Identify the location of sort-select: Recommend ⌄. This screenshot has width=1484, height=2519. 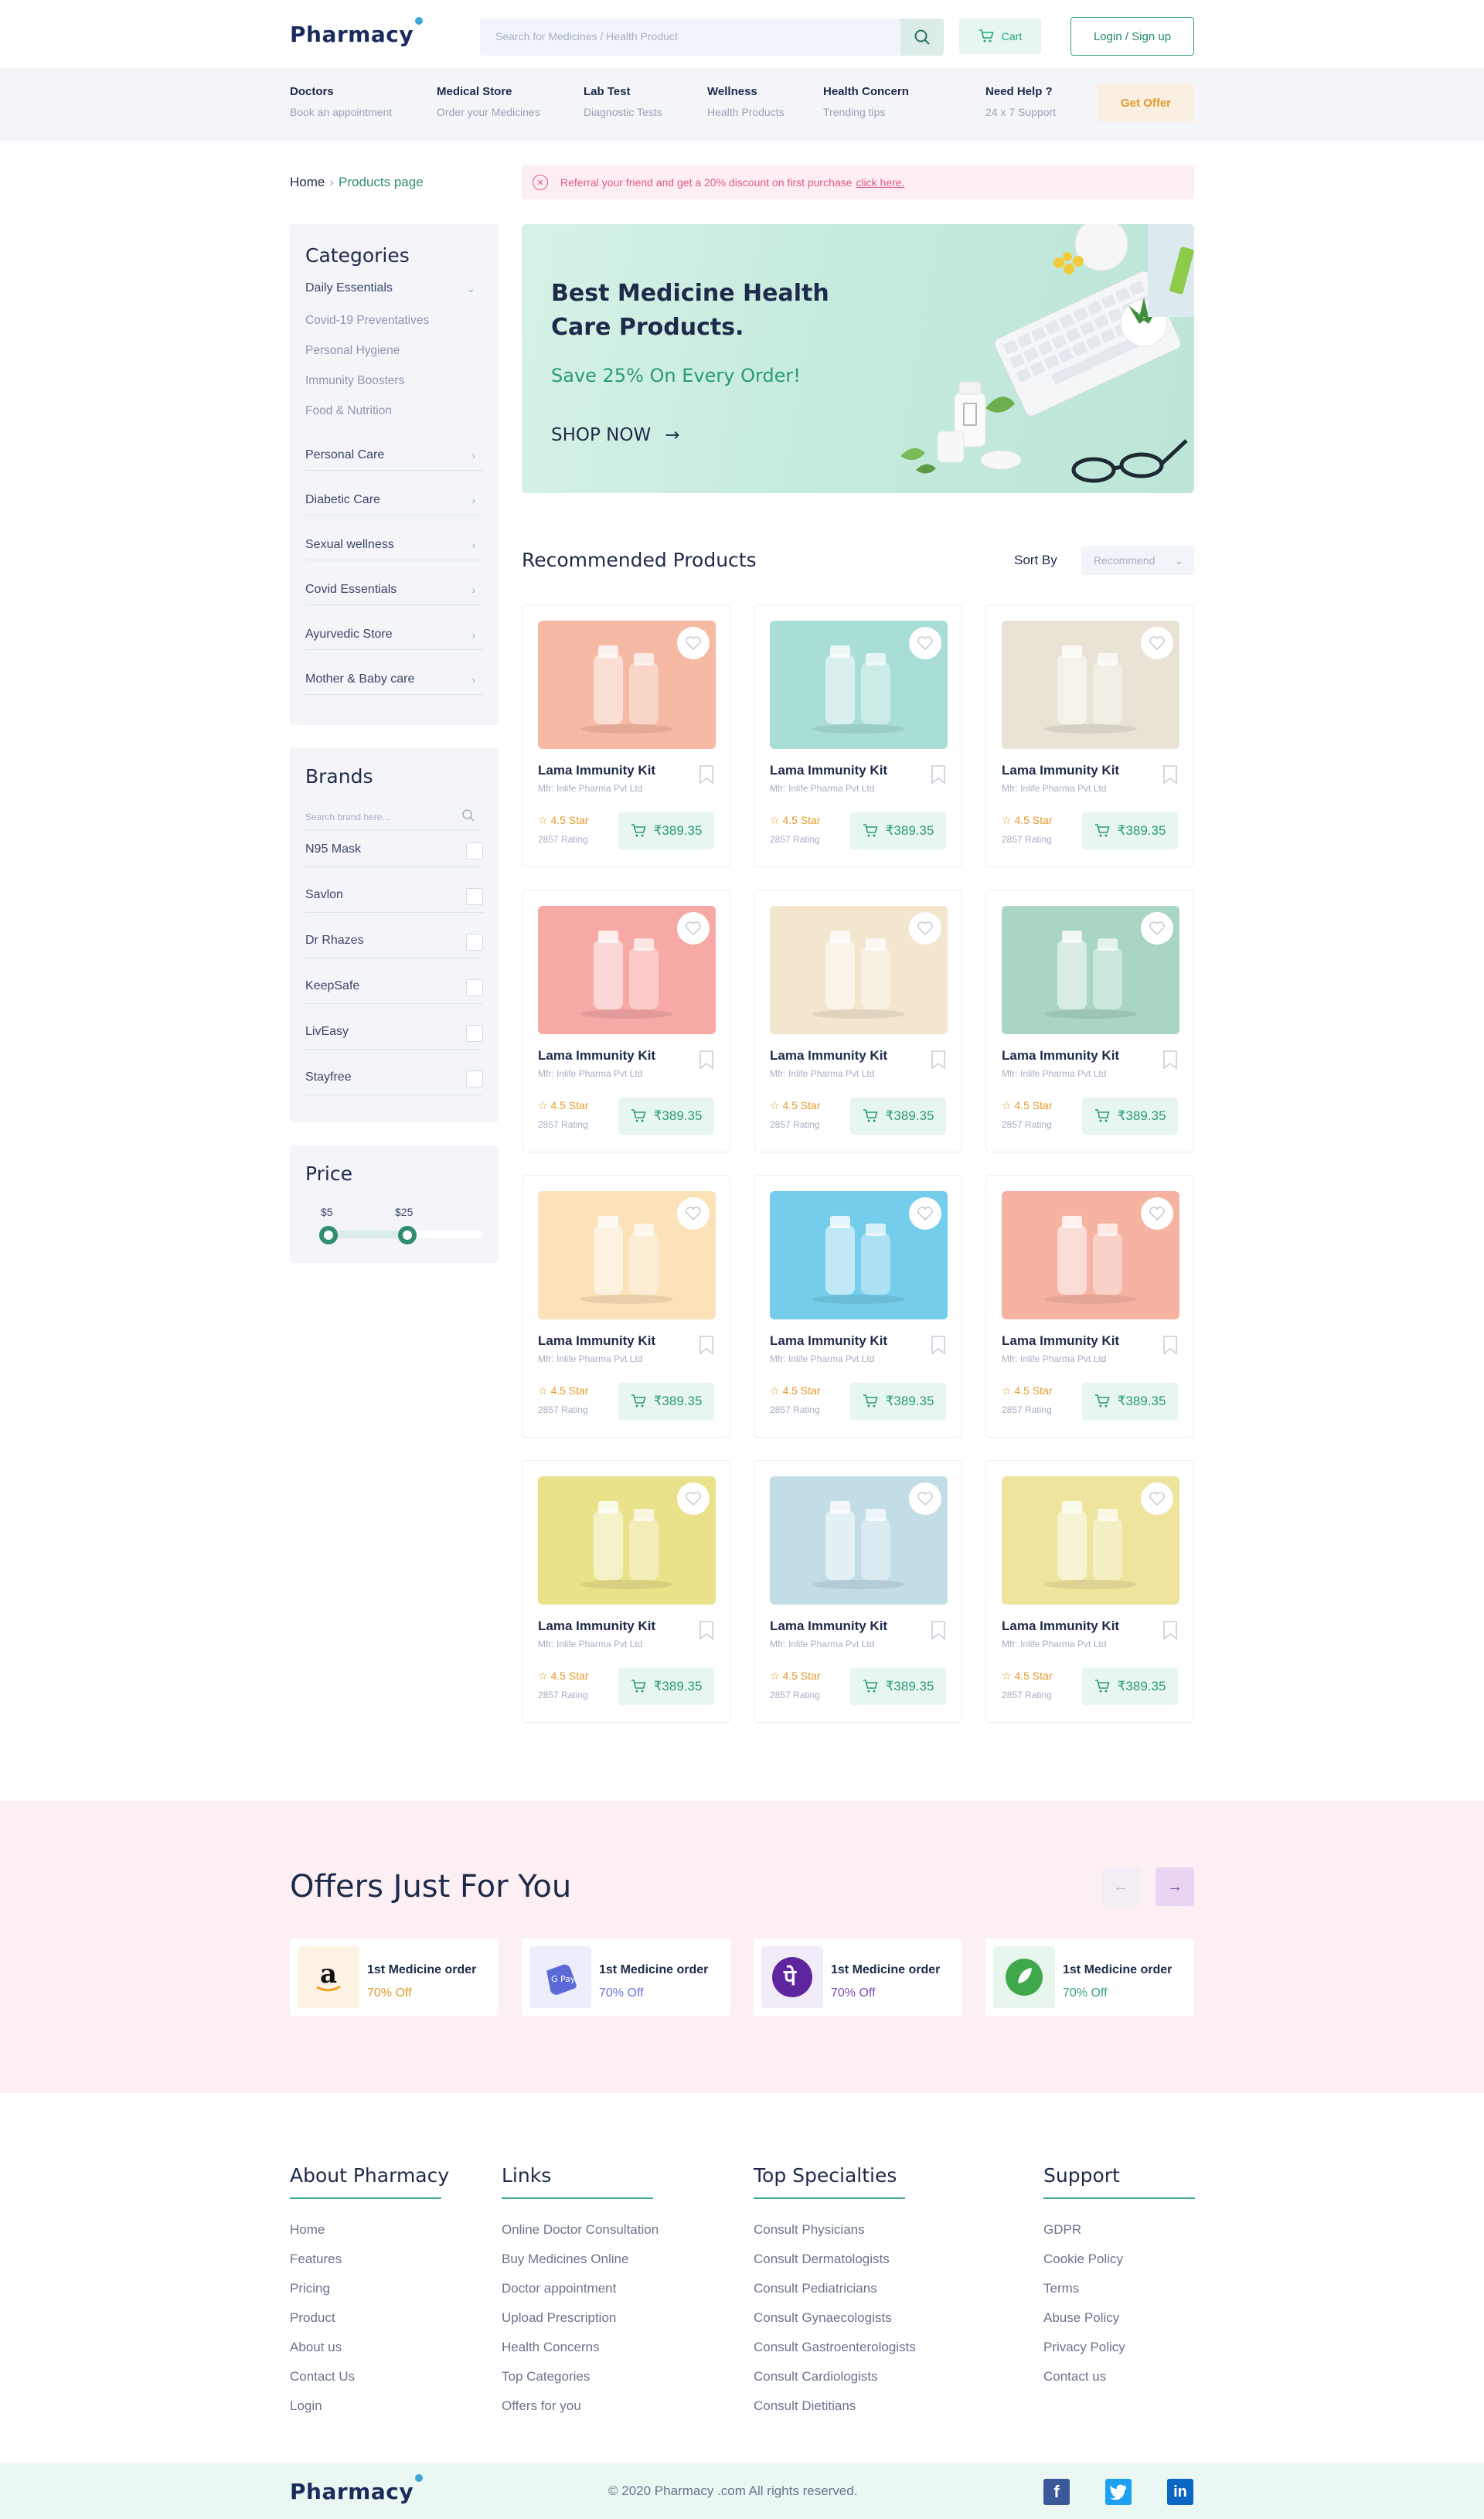
(1137, 560).